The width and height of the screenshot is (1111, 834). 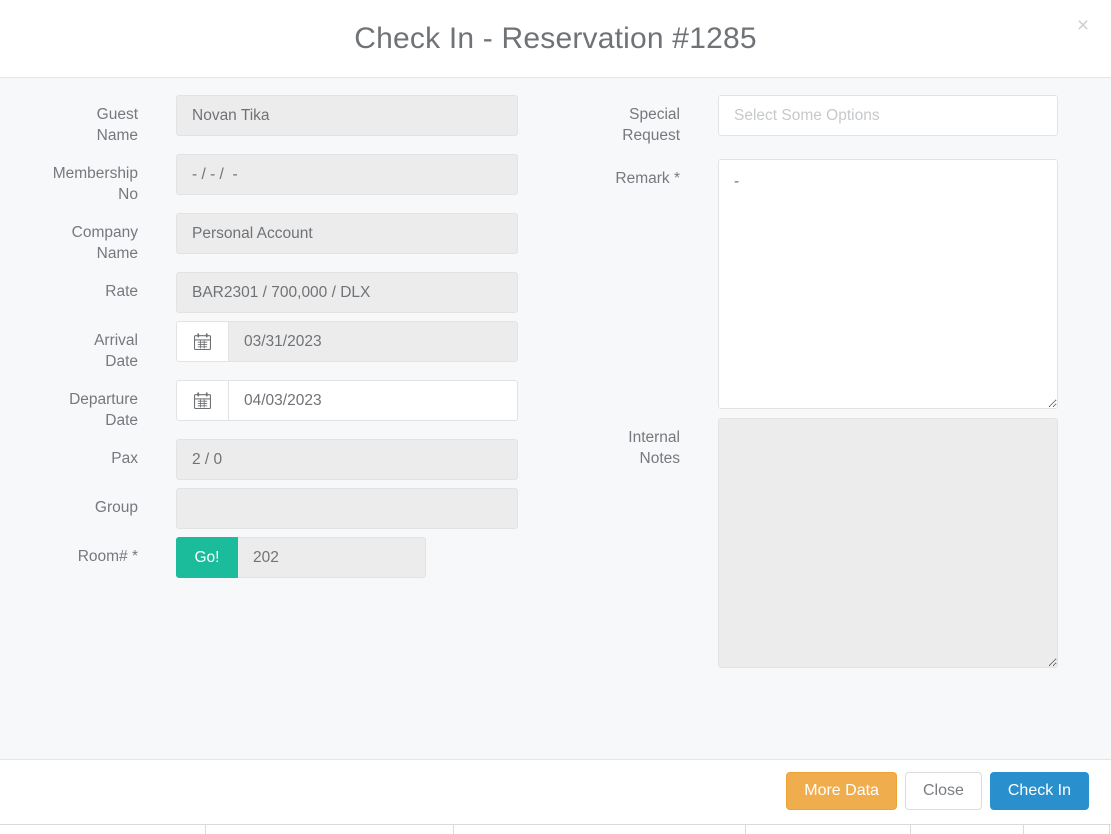 I want to click on control-internal-notes, so click(x=904, y=543).